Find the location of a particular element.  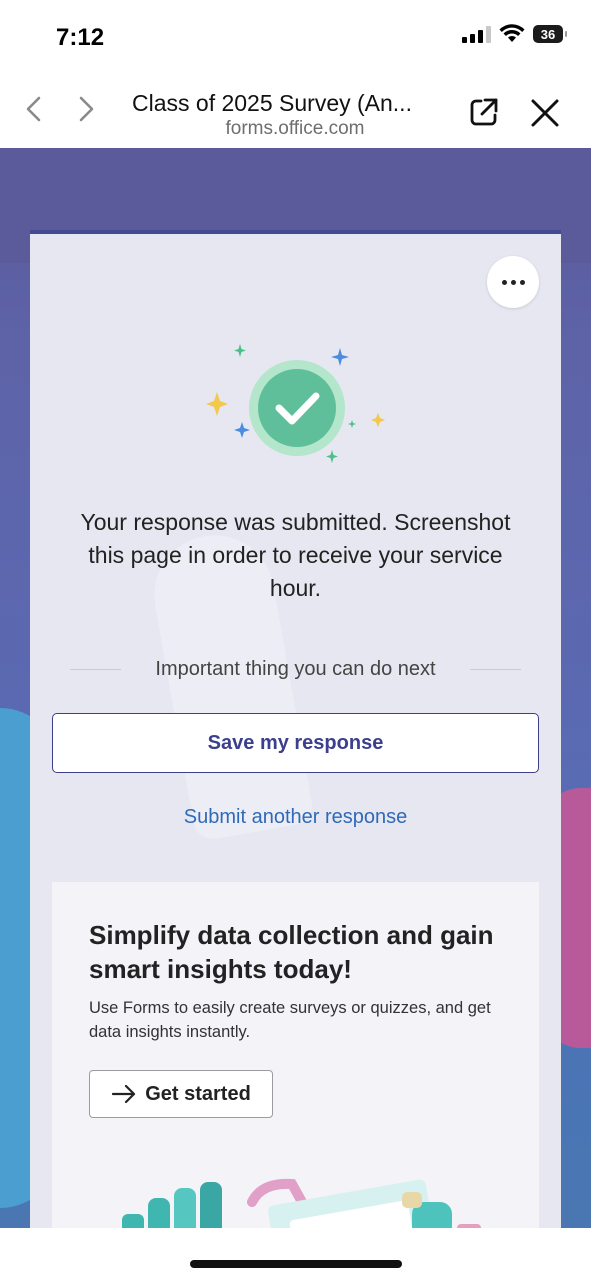

home-indicator is located at coordinates (296, 1264).